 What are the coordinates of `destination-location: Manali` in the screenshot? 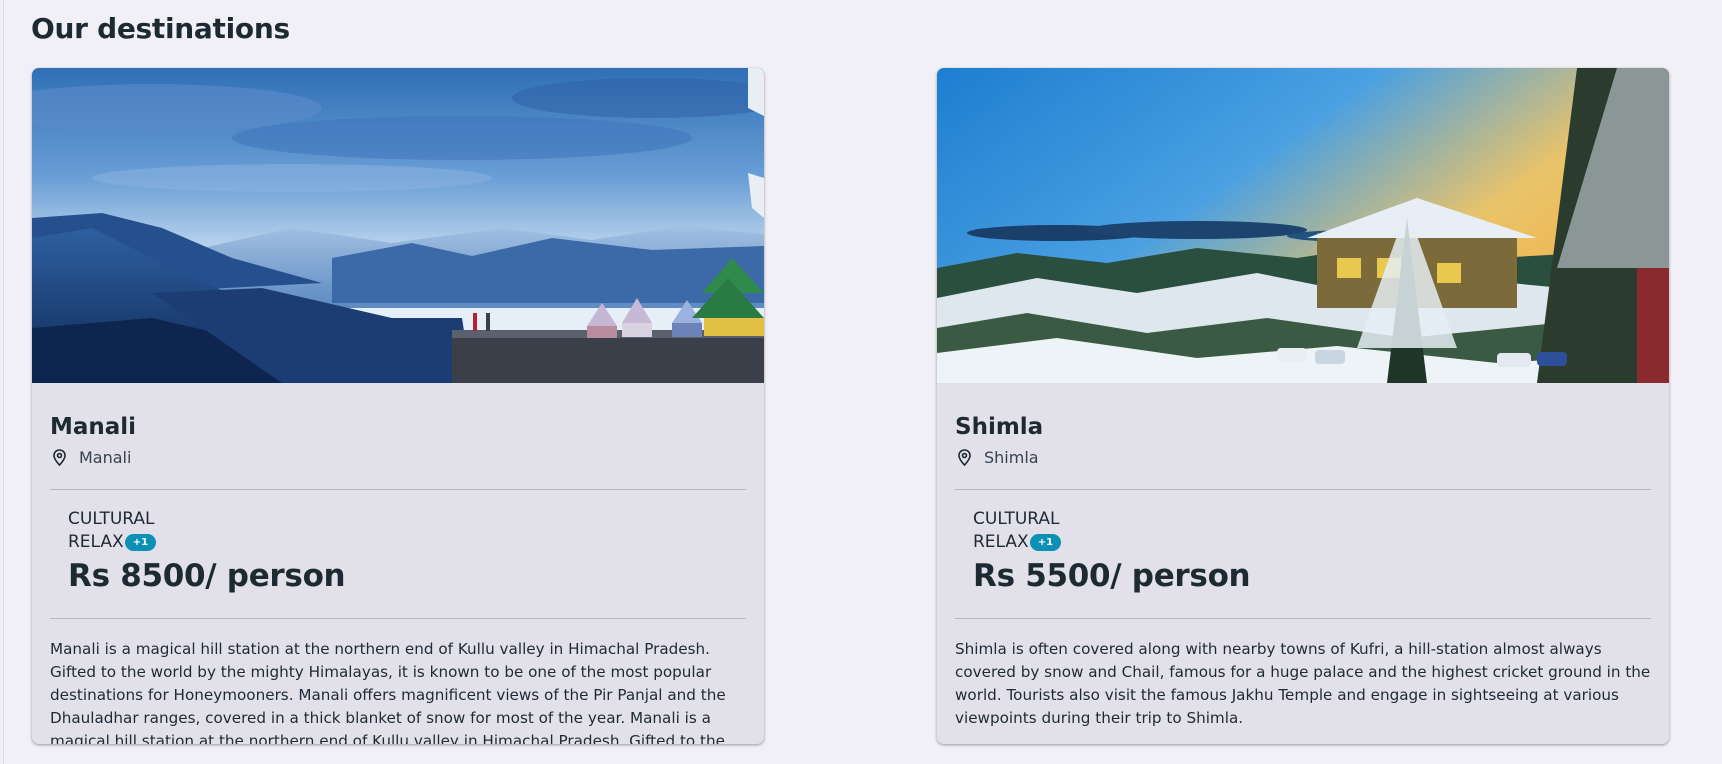 It's located at (90, 457).